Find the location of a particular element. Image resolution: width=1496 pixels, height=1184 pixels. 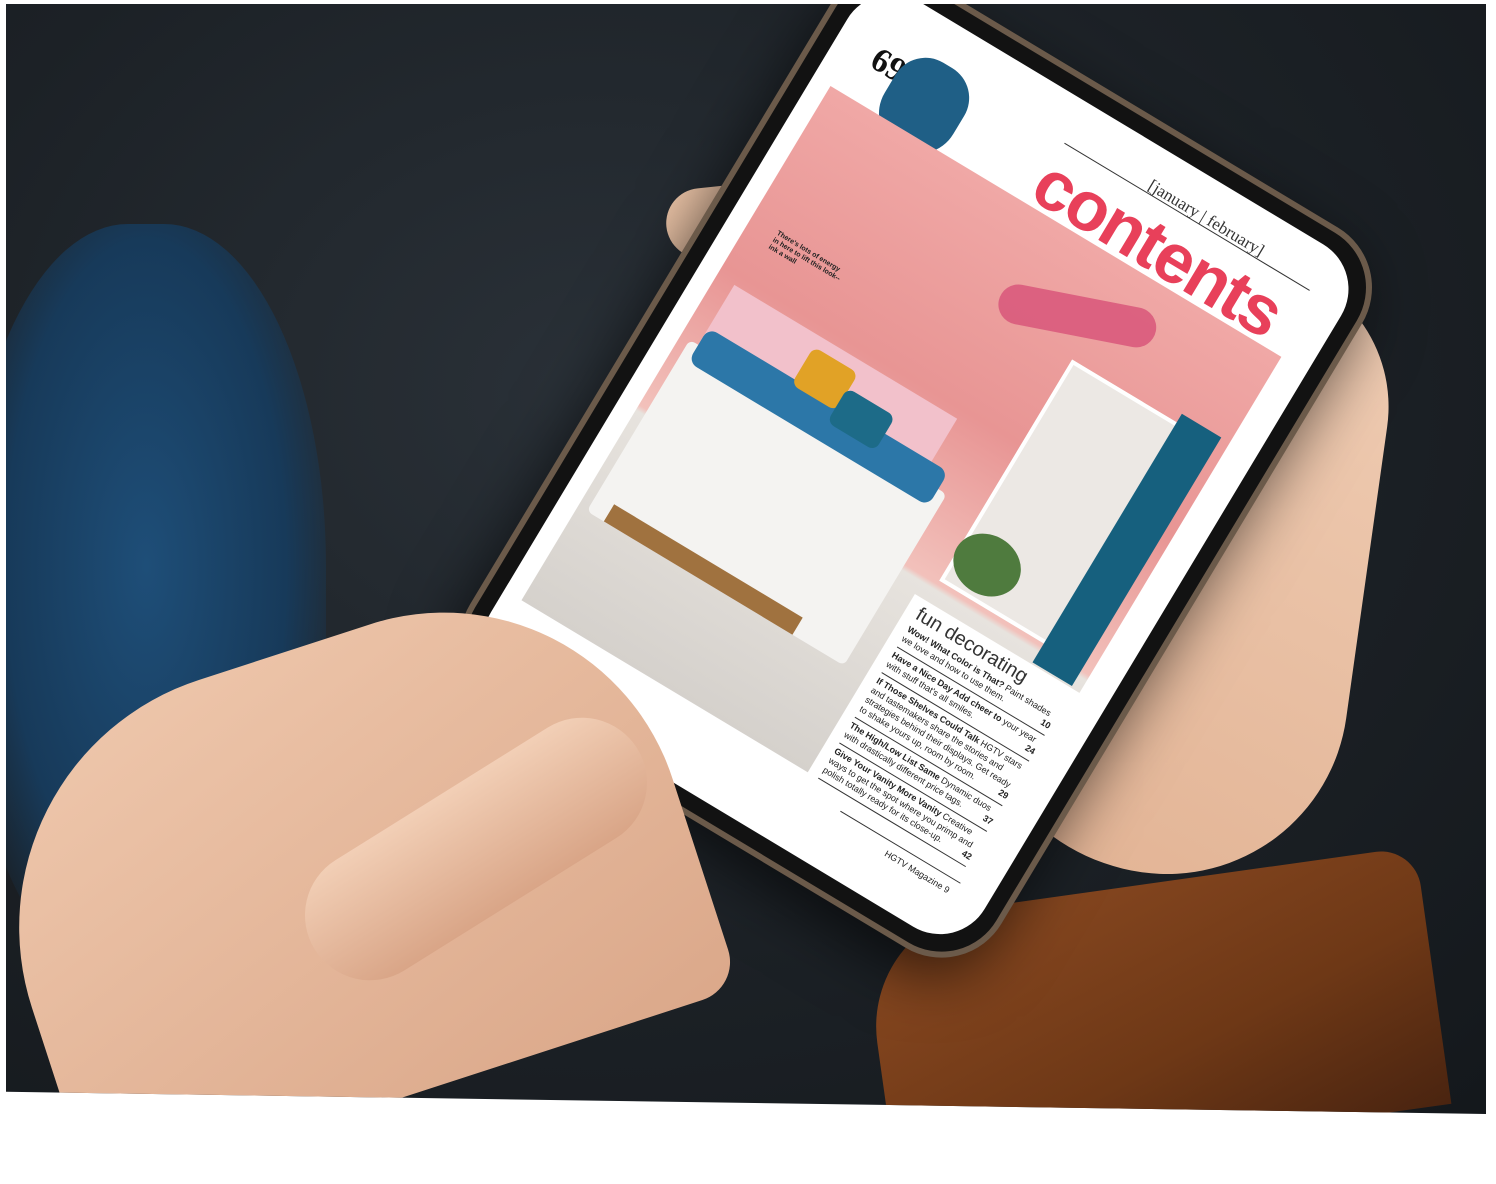

toc-page: 24 is located at coordinates (1030, 749).